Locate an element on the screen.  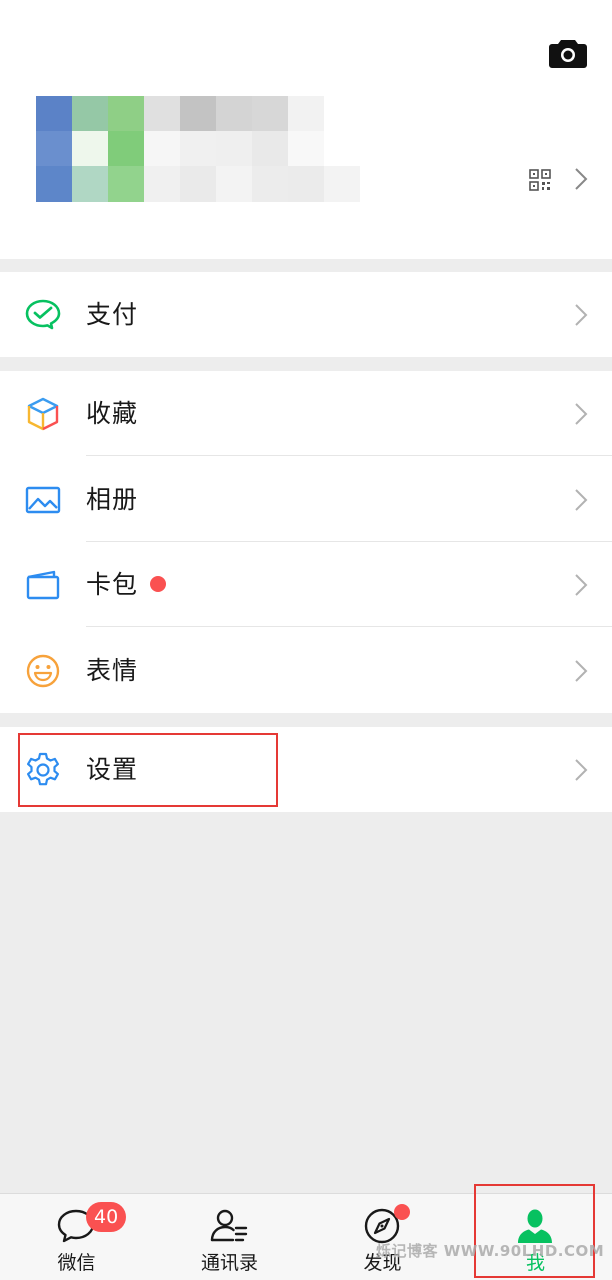
tab-chats: 40 微信 is located at coordinates (76, 1237).